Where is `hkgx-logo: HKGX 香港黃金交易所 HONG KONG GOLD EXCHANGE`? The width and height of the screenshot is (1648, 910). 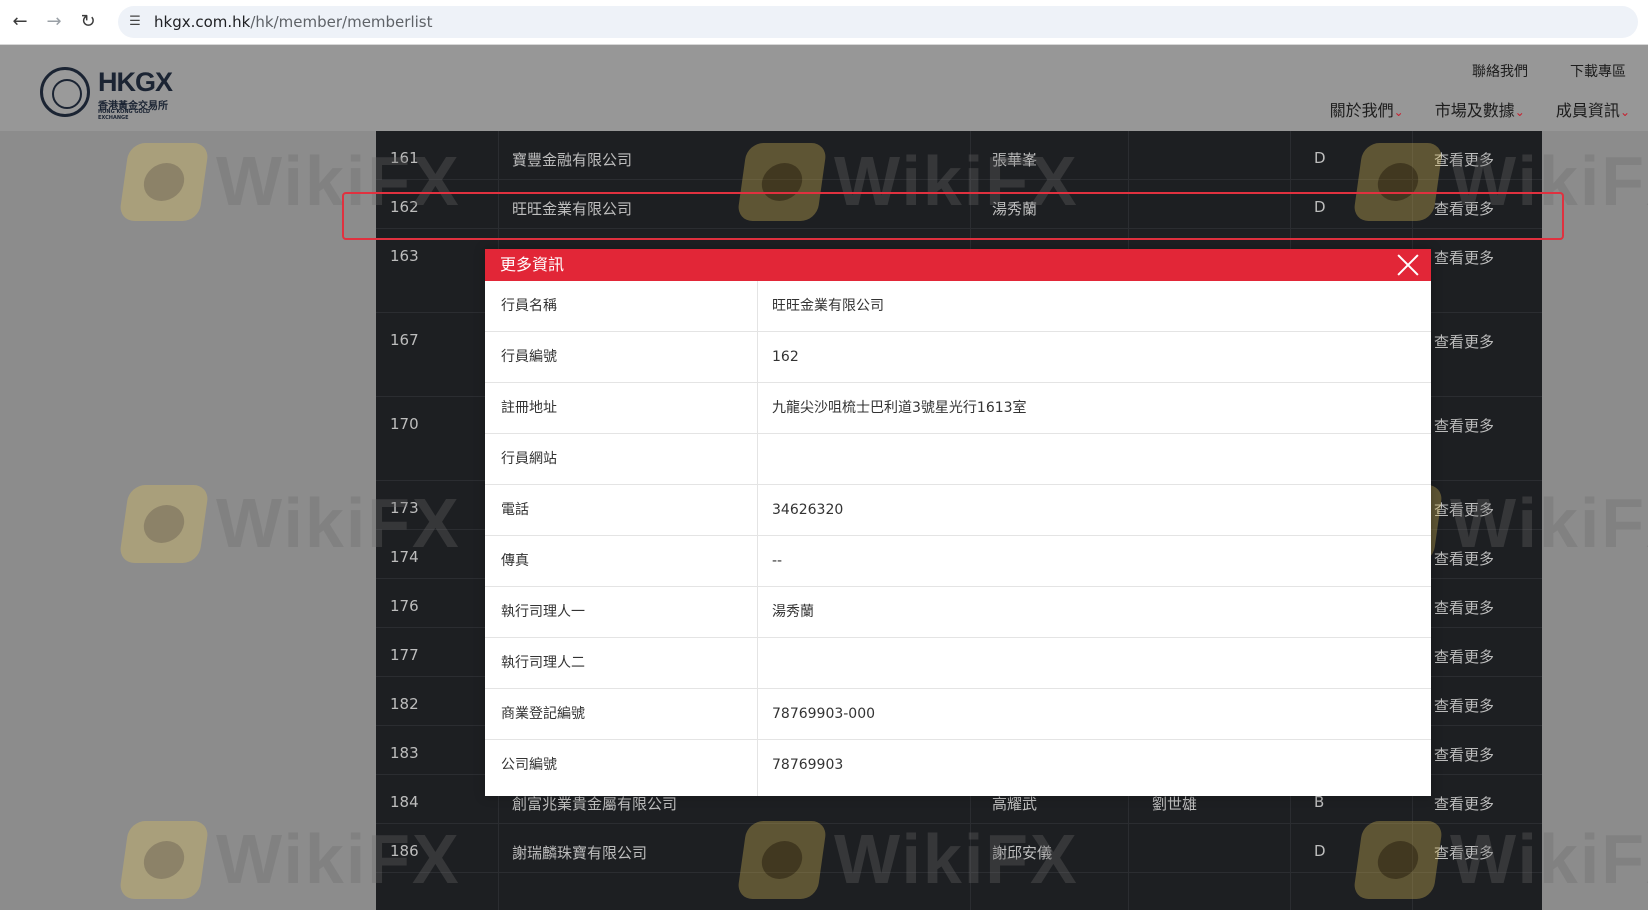
hkgx-logo: HKGX 香港黃金交易所 HONG KONG GOLD EXCHANGE is located at coordinates (110, 94).